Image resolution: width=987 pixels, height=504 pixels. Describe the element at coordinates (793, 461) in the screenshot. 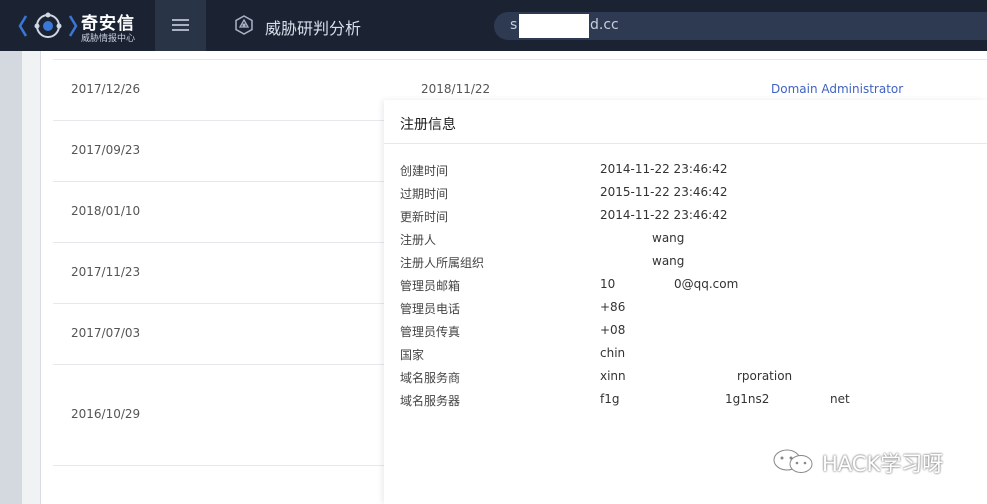

I see `wechat-icon` at that location.